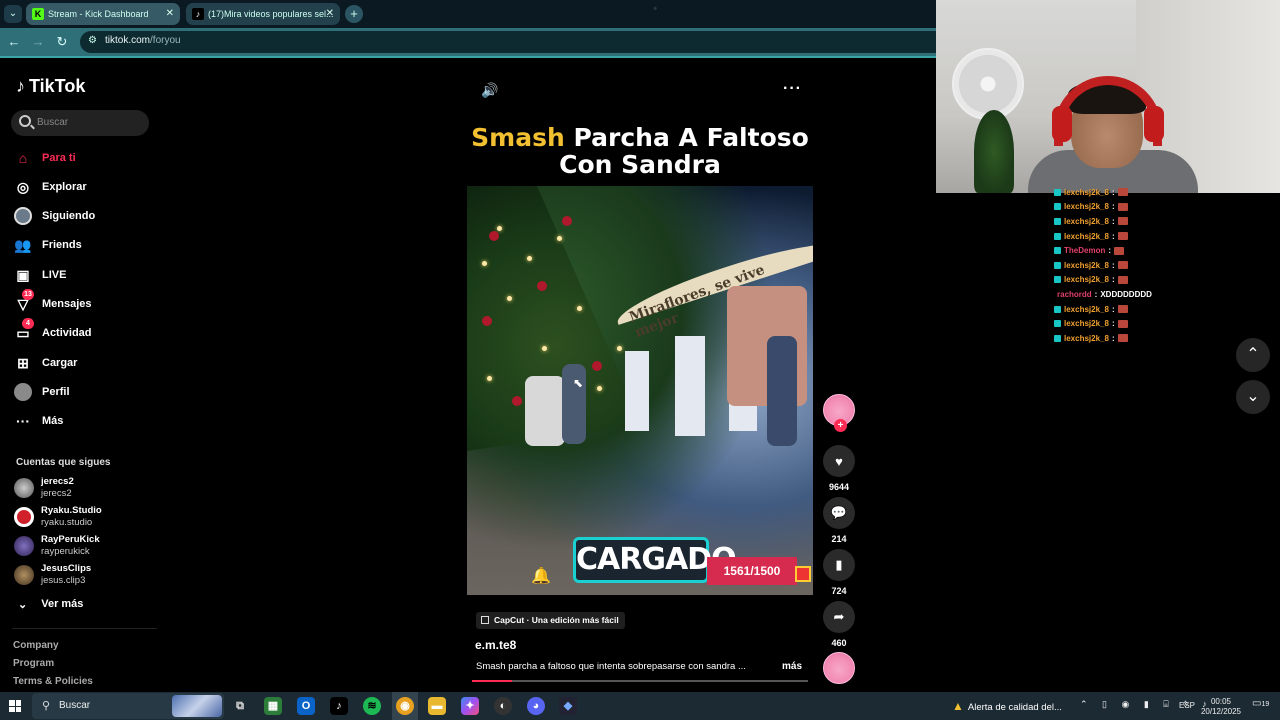 This screenshot has width=1280, height=720. I want to click on comment-count: 214, so click(839, 539).